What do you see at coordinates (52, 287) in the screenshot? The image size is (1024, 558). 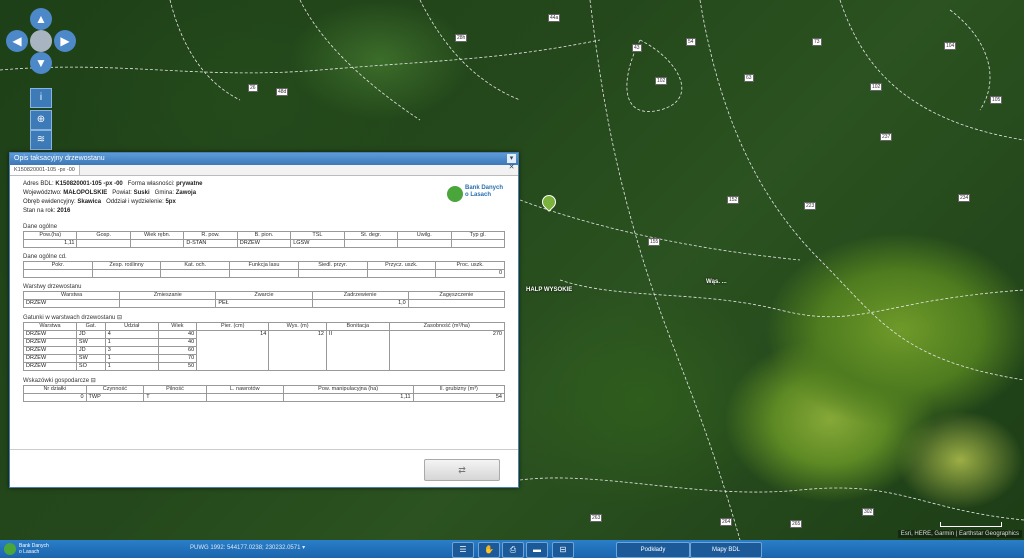 I see `section-warstwy: Warstwy drzewostanu` at bounding box center [52, 287].